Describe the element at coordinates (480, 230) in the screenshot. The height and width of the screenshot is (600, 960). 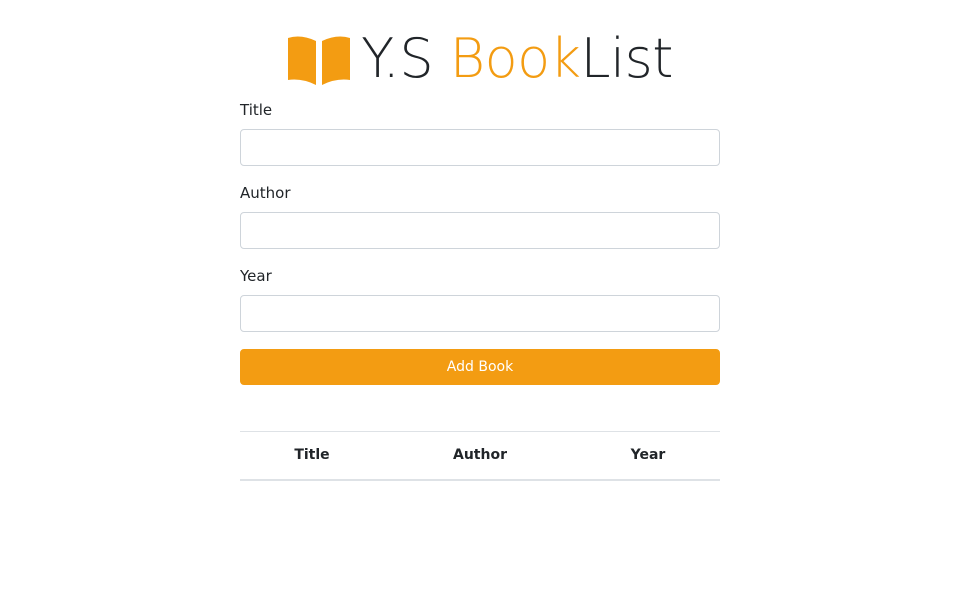
I see `author-input` at that location.